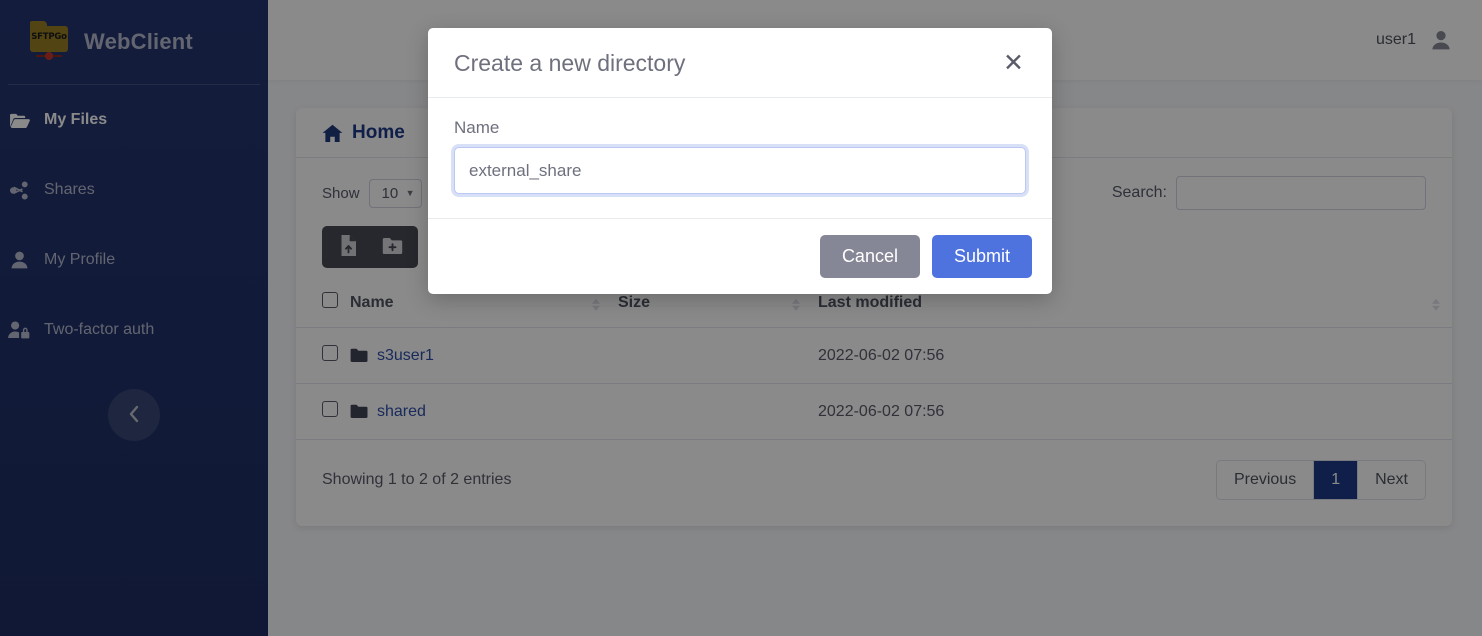  I want to click on name-field-label: Name, so click(477, 127).